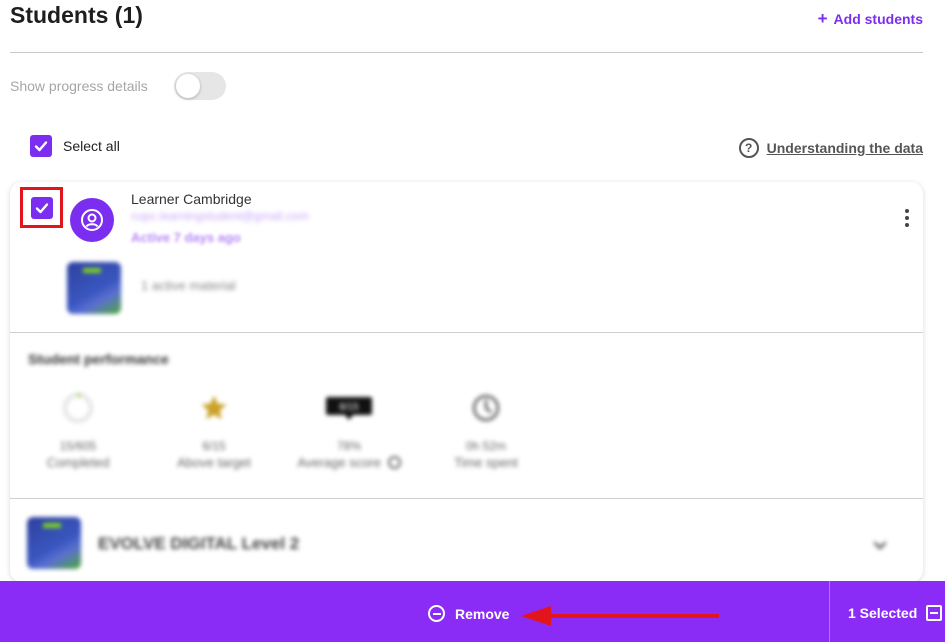  What do you see at coordinates (191, 199) in the screenshot?
I see `learner-name: Learner Cambridge` at bounding box center [191, 199].